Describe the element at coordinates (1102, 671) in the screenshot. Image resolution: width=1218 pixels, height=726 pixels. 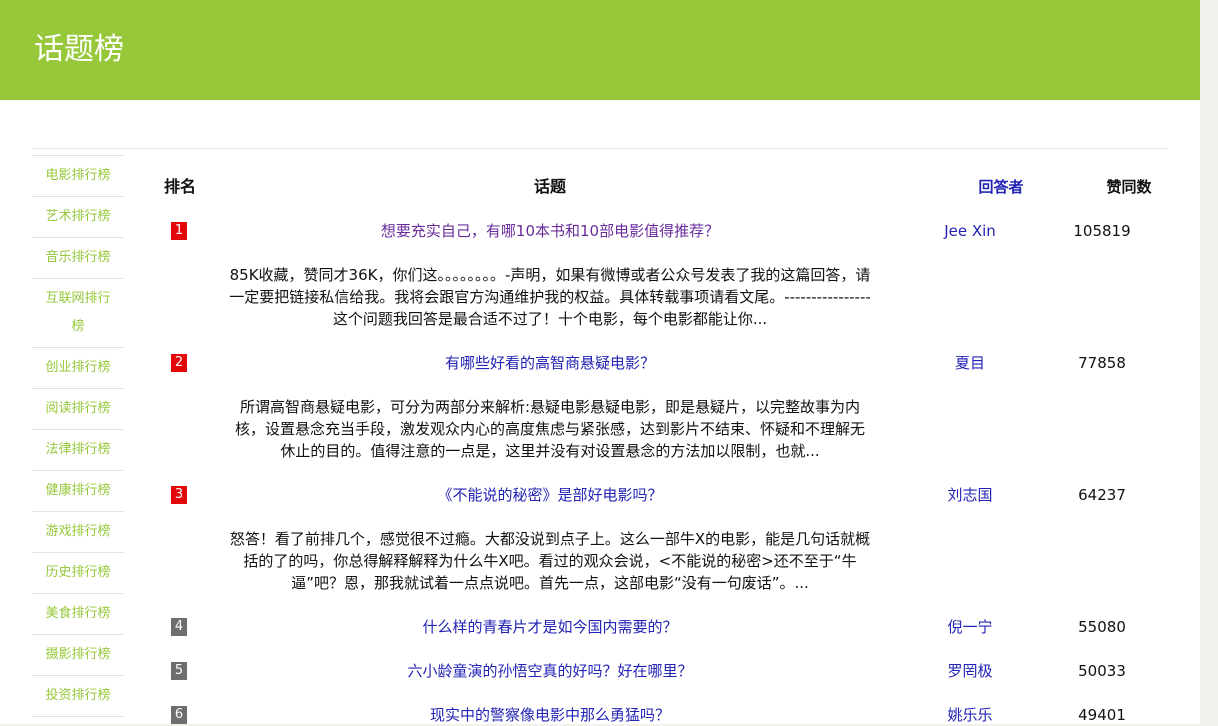
I see `vote-count: 50033` at that location.